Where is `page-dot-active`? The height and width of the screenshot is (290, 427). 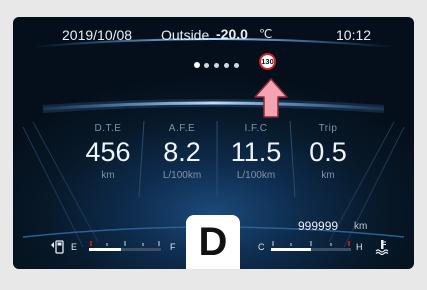 page-dot-active is located at coordinates (197, 65).